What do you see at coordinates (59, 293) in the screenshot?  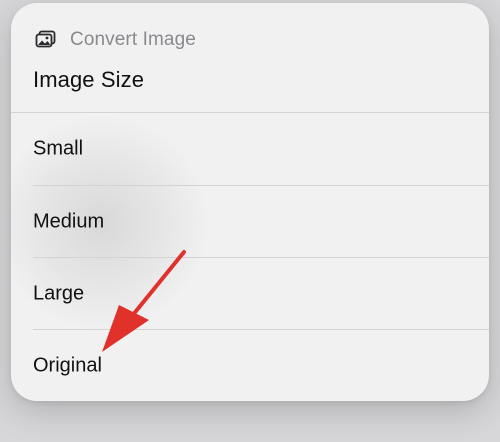 I see `option-label: Large` at bounding box center [59, 293].